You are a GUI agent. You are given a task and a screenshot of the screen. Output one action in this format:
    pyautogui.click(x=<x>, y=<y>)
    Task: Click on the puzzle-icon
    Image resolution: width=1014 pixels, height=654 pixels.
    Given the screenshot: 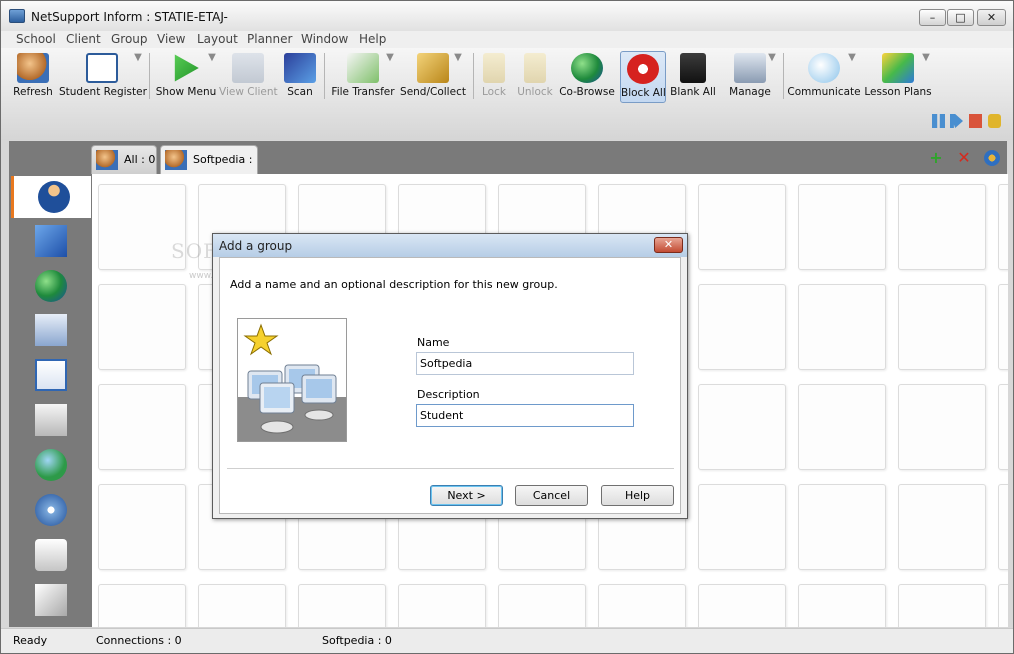 What is the action you would take?
    pyautogui.click(x=994, y=121)
    